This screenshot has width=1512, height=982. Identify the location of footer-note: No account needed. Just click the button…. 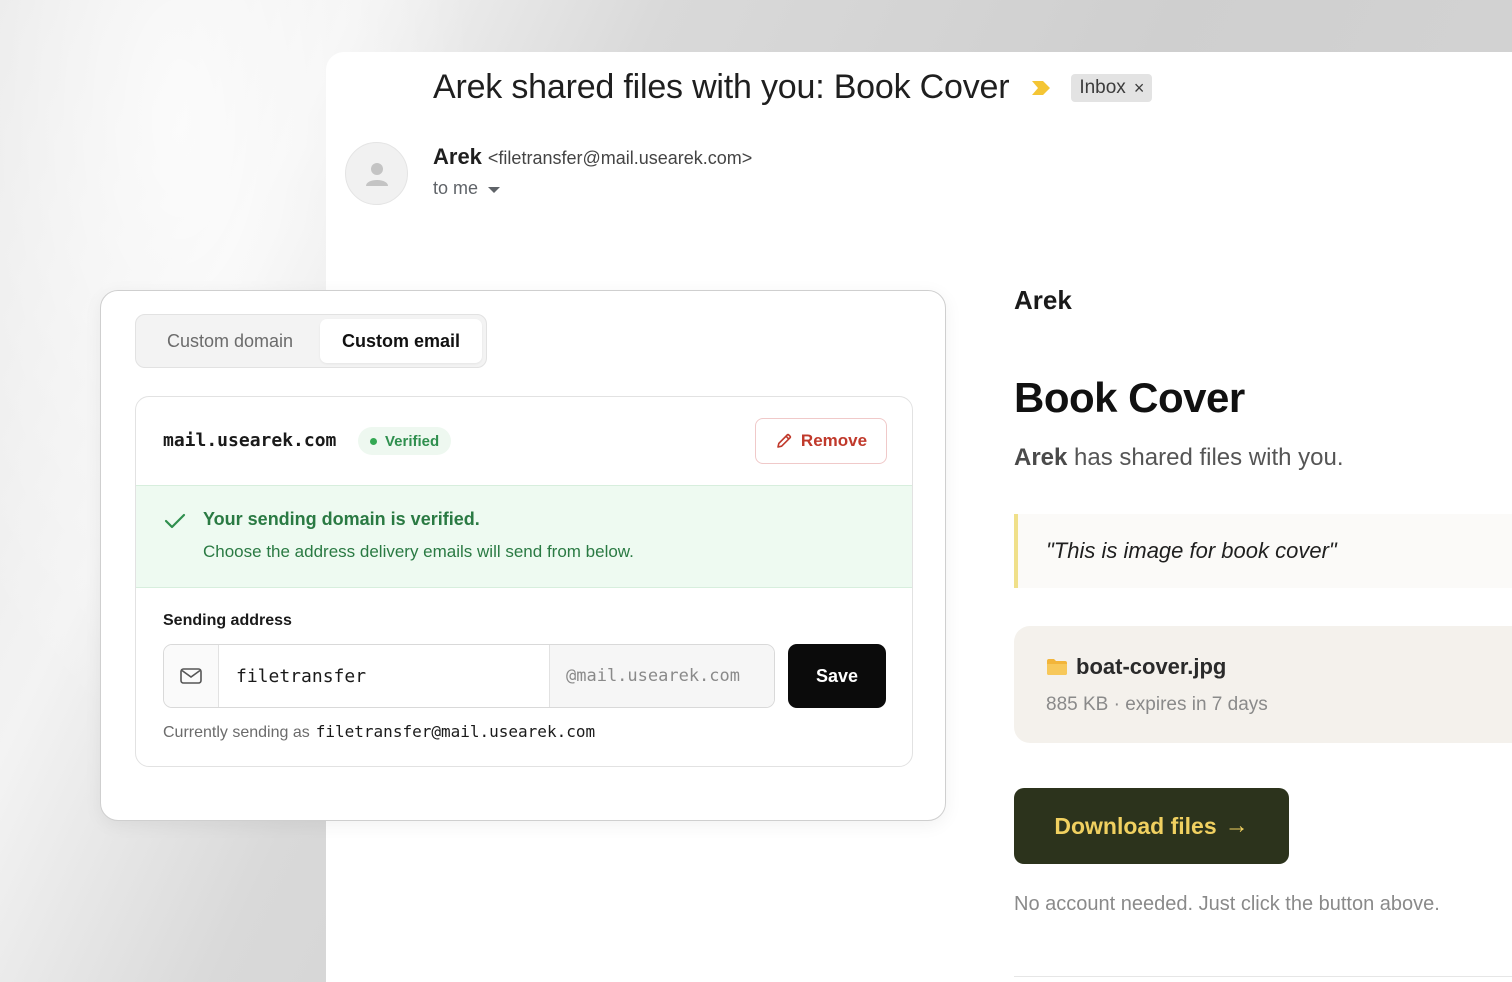
(1227, 904).